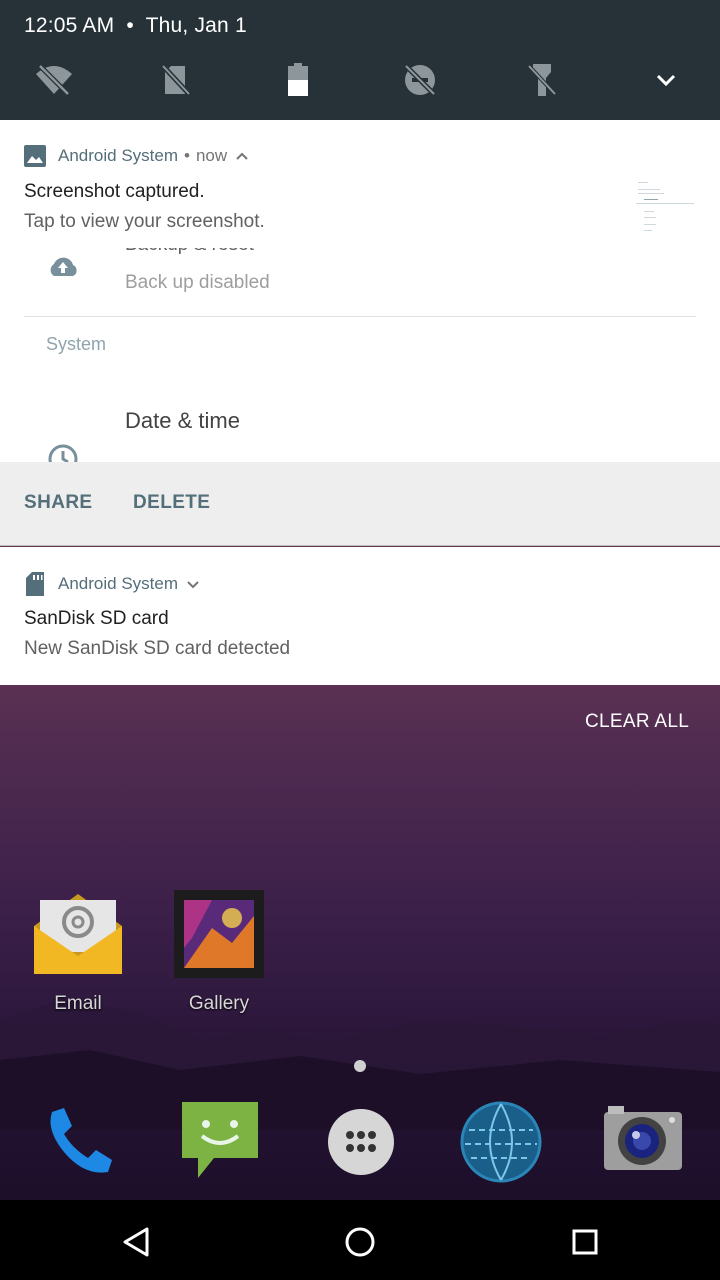 The height and width of the screenshot is (1280, 720). Describe the element at coordinates (242, 156) in the screenshot. I see `chevron-up-icon` at that location.